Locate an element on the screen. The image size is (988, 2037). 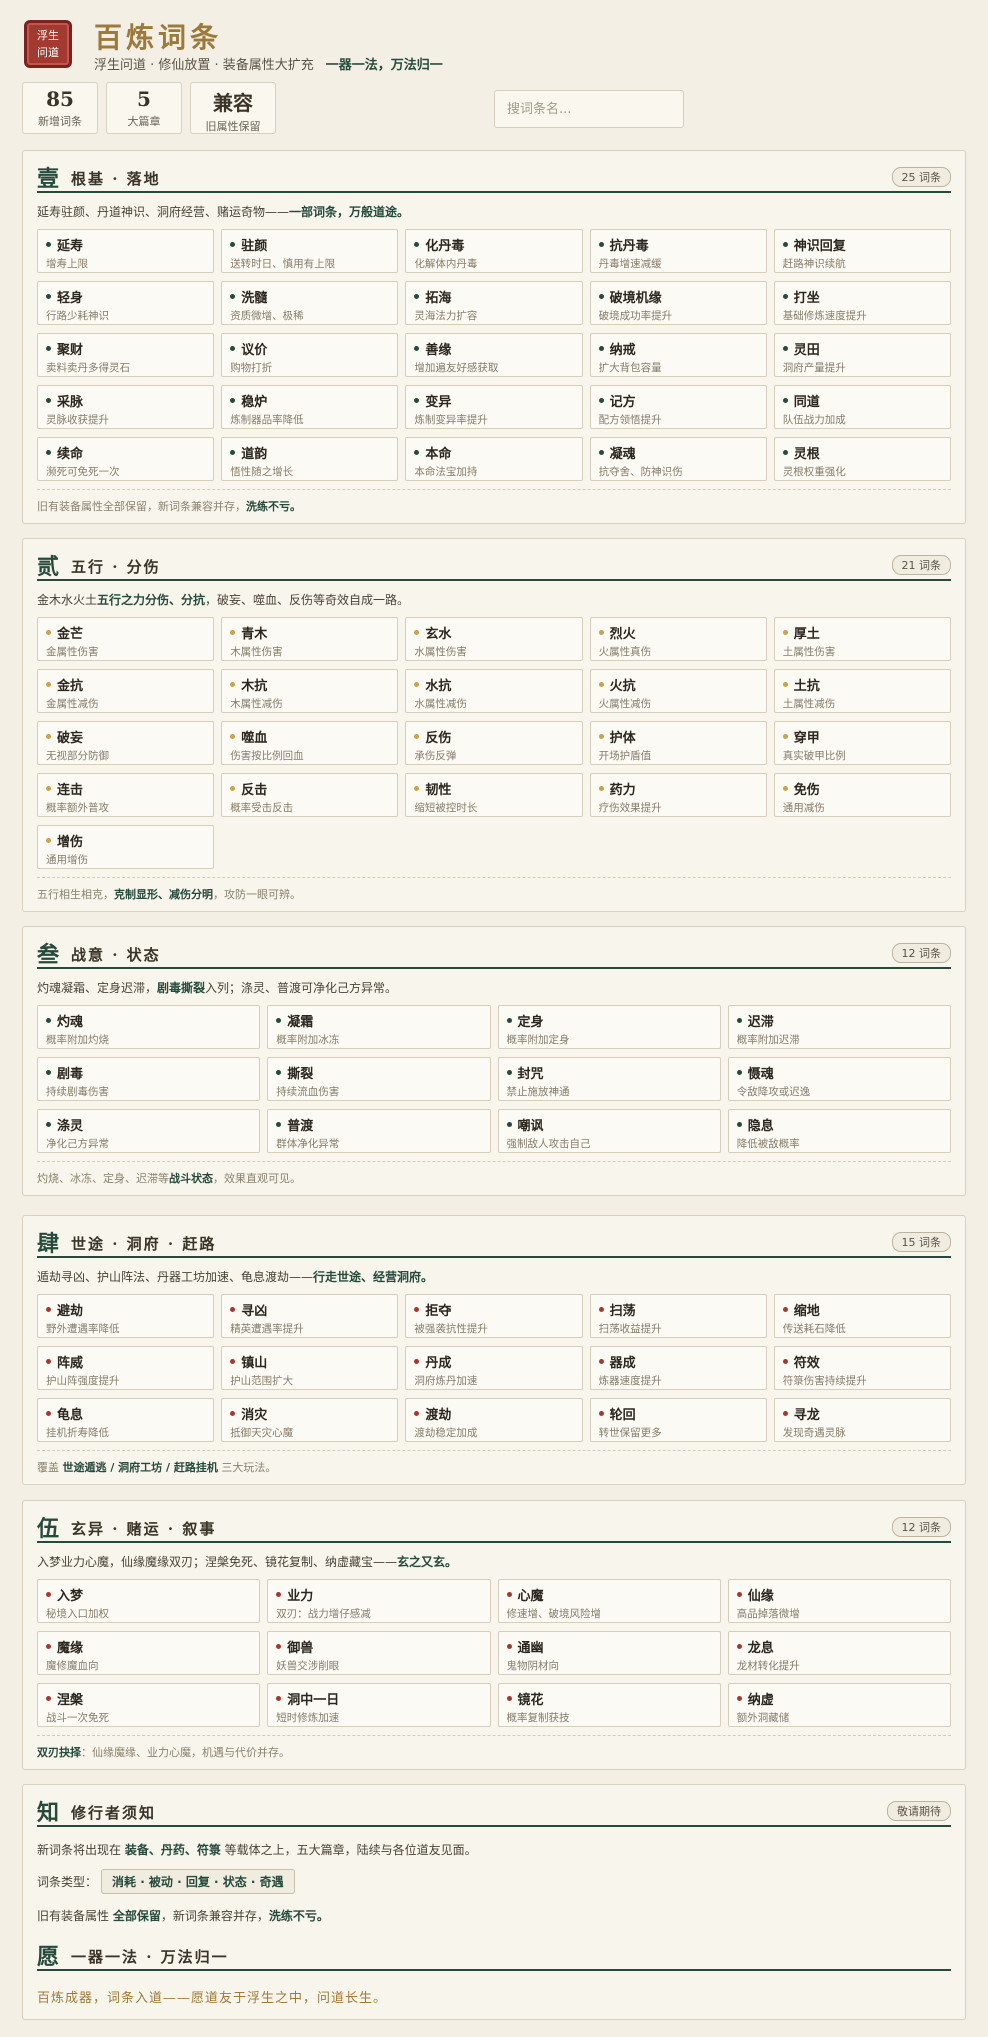
entry-card: 化丹毒 化解体内丹毒 is located at coordinates (494, 251).